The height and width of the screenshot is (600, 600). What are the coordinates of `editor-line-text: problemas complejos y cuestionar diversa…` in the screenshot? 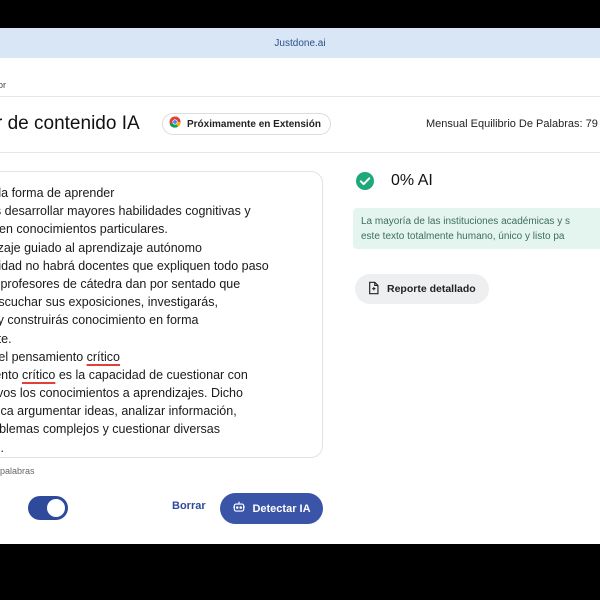 It's located at (110, 429).